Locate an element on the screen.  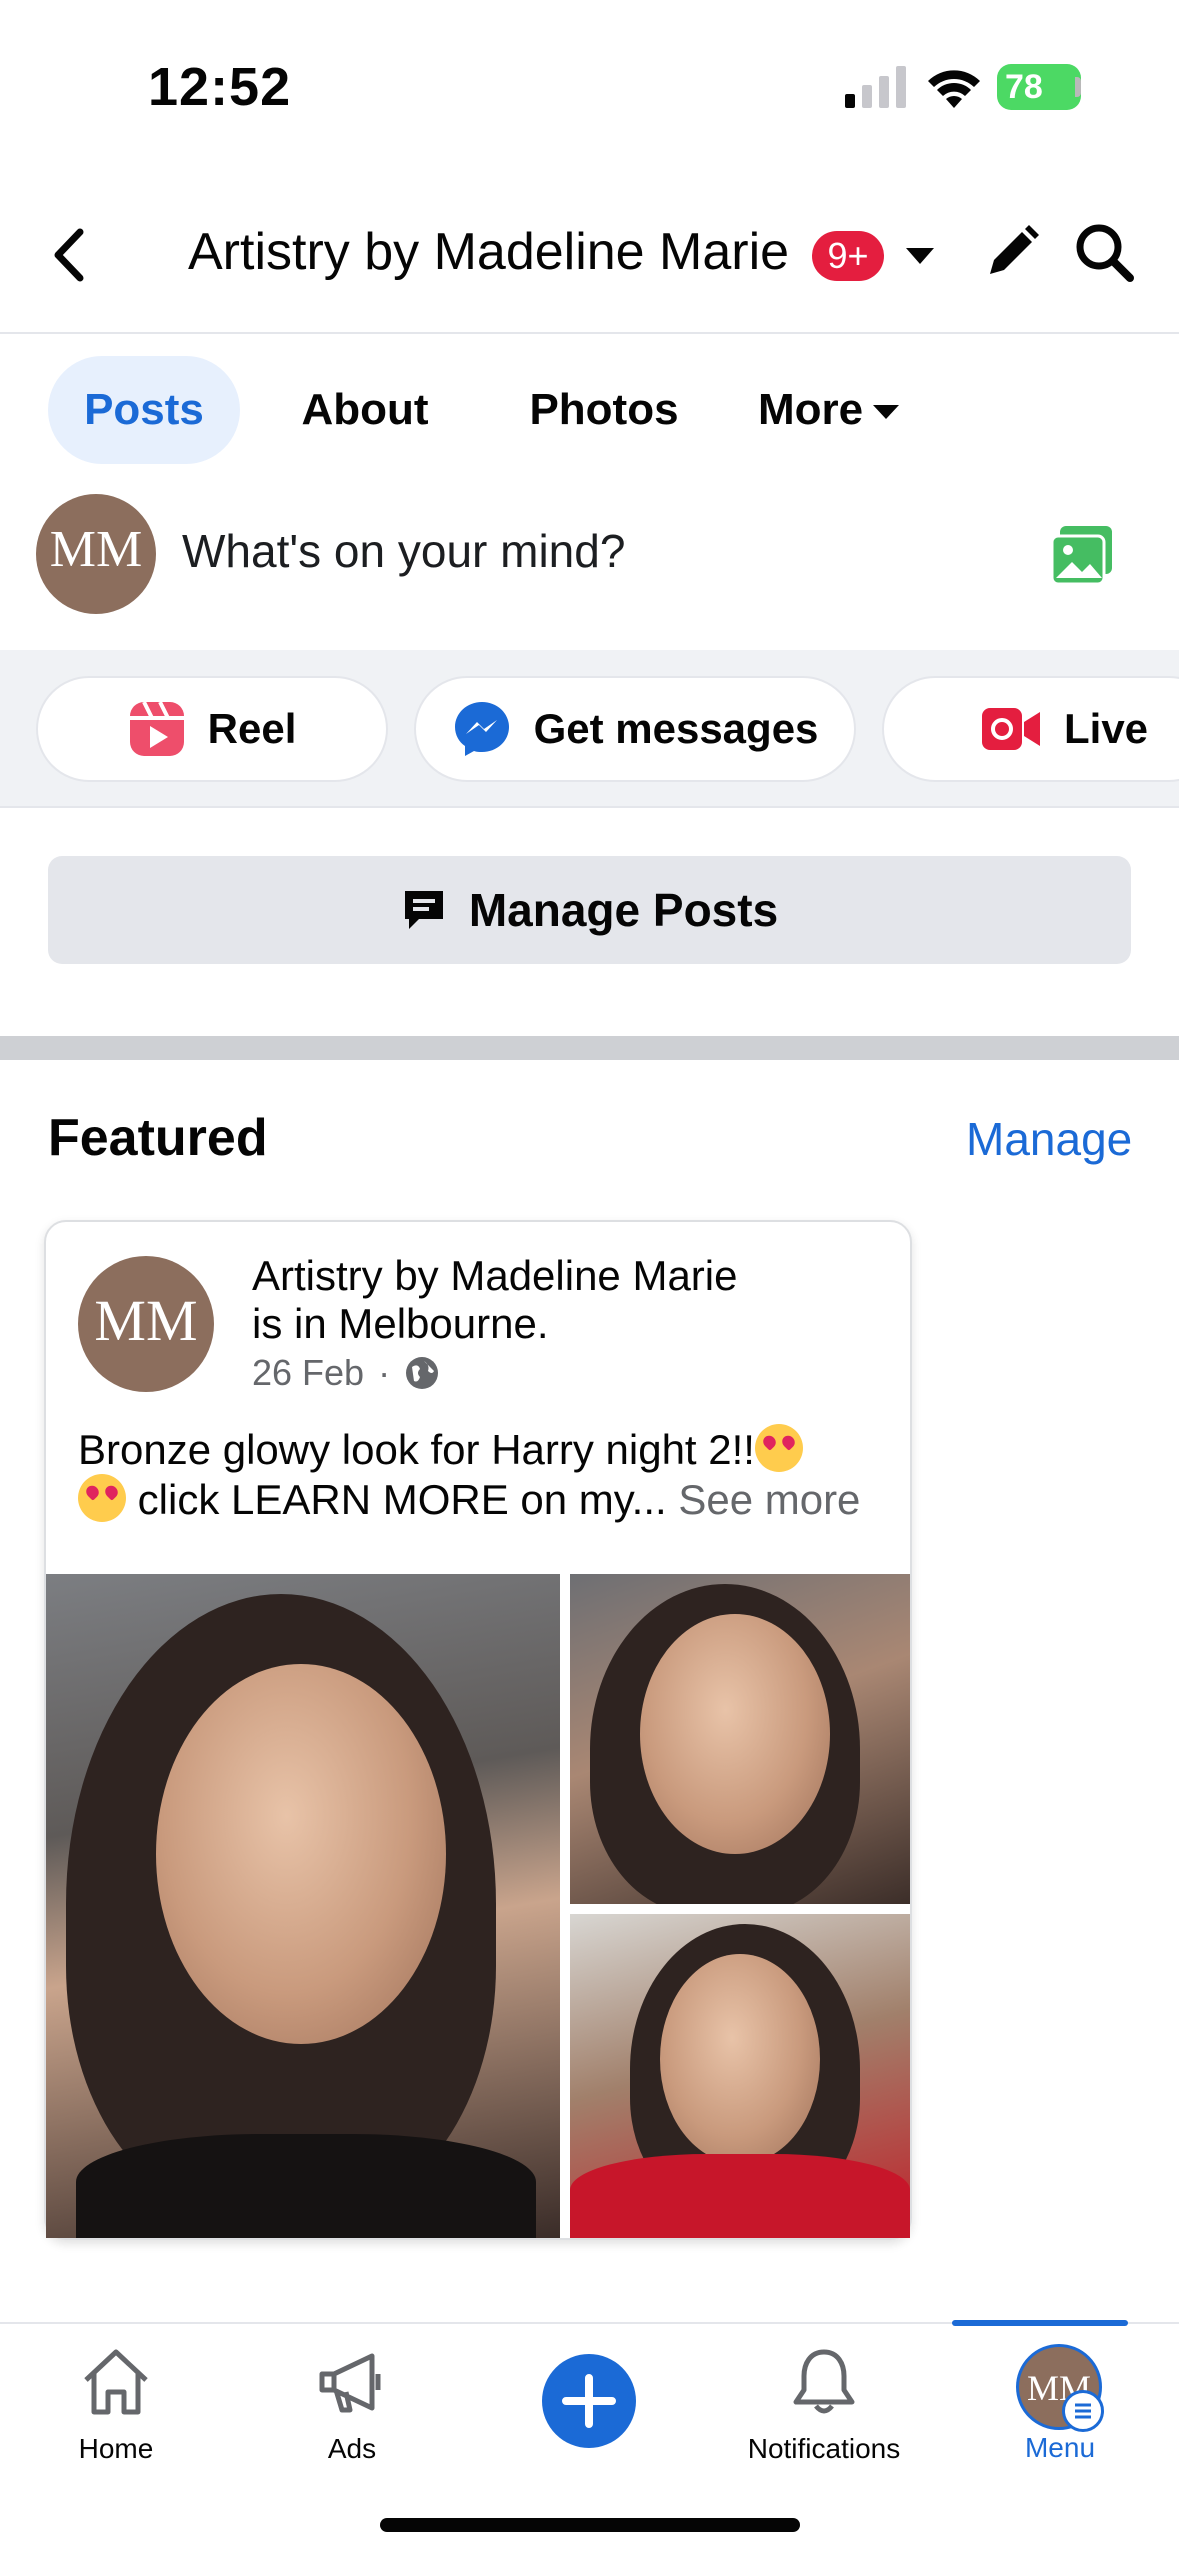
quick-actions-divider is located at coordinates (589, 807).